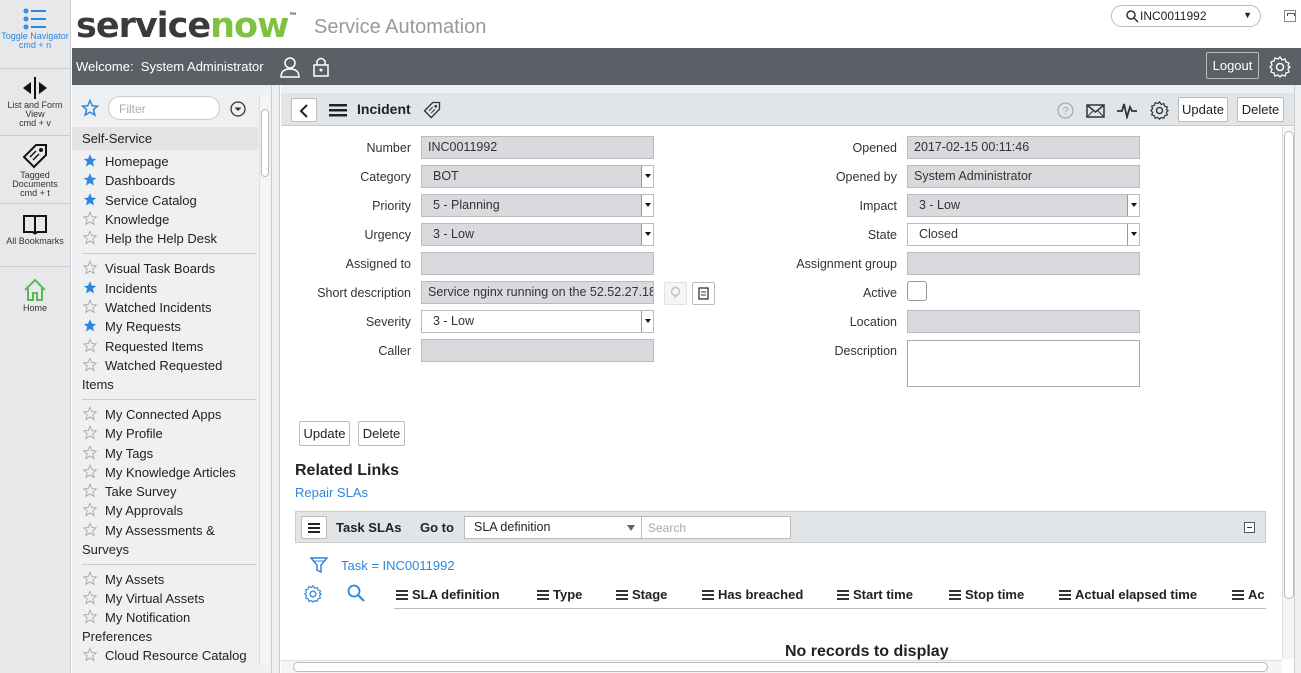  What do you see at coordinates (169, 598) in the screenshot?
I see `nav-item: My Virtual Assets` at bounding box center [169, 598].